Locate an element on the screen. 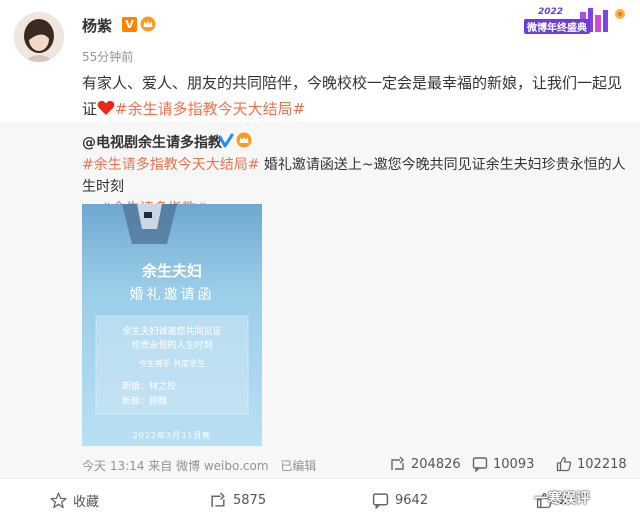 The image size is (640, 521). repost-like-count: 102218 is located at coordinates (602, 464).